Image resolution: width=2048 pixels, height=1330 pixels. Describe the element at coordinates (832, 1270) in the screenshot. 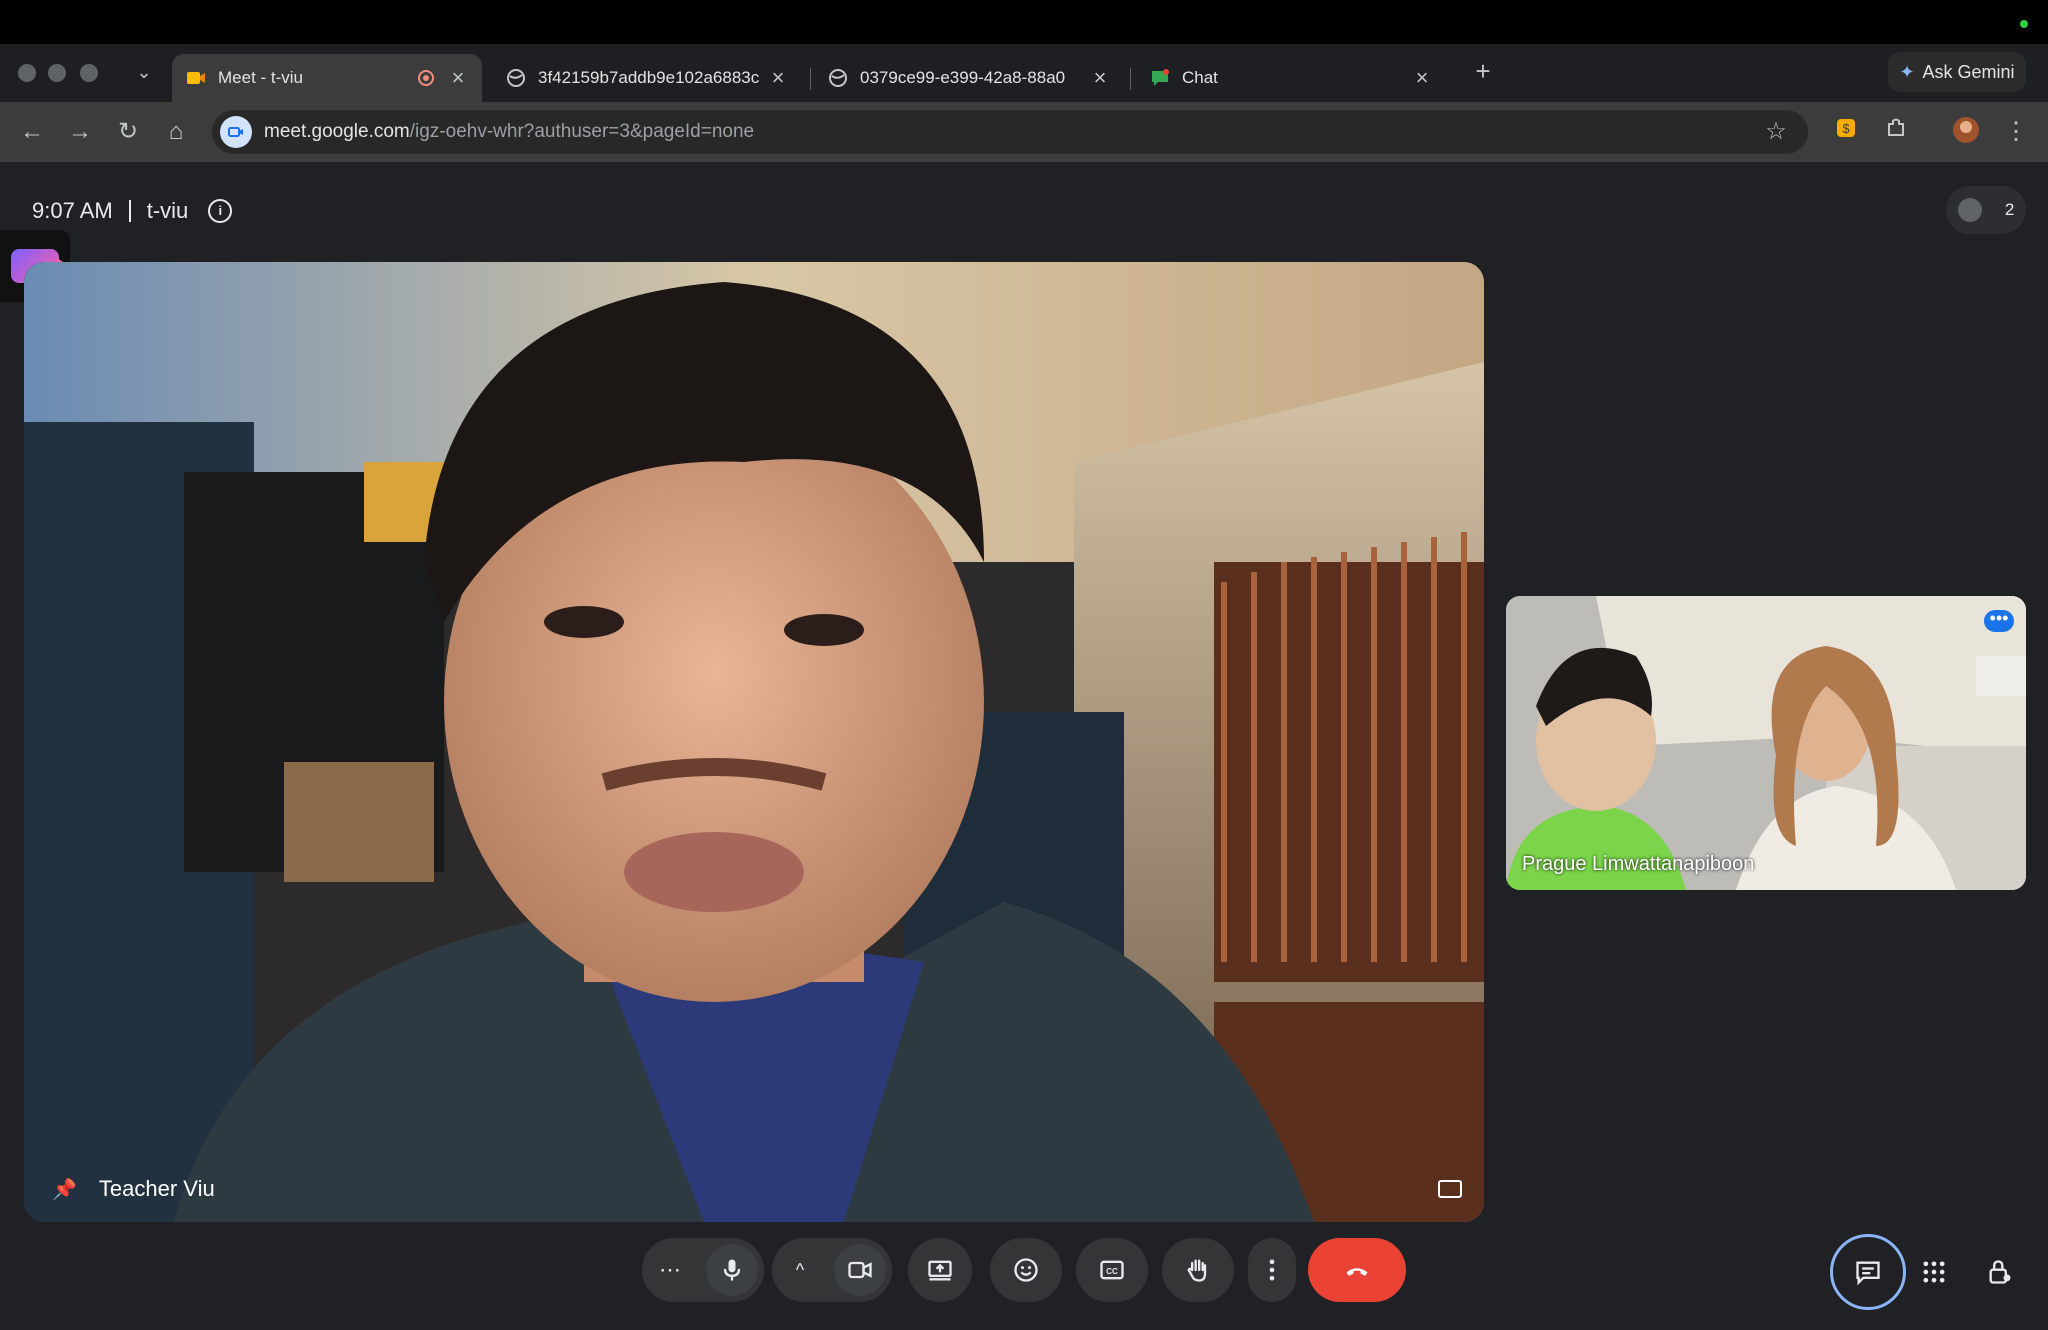

I see `camera-control-group: ^` at that location.